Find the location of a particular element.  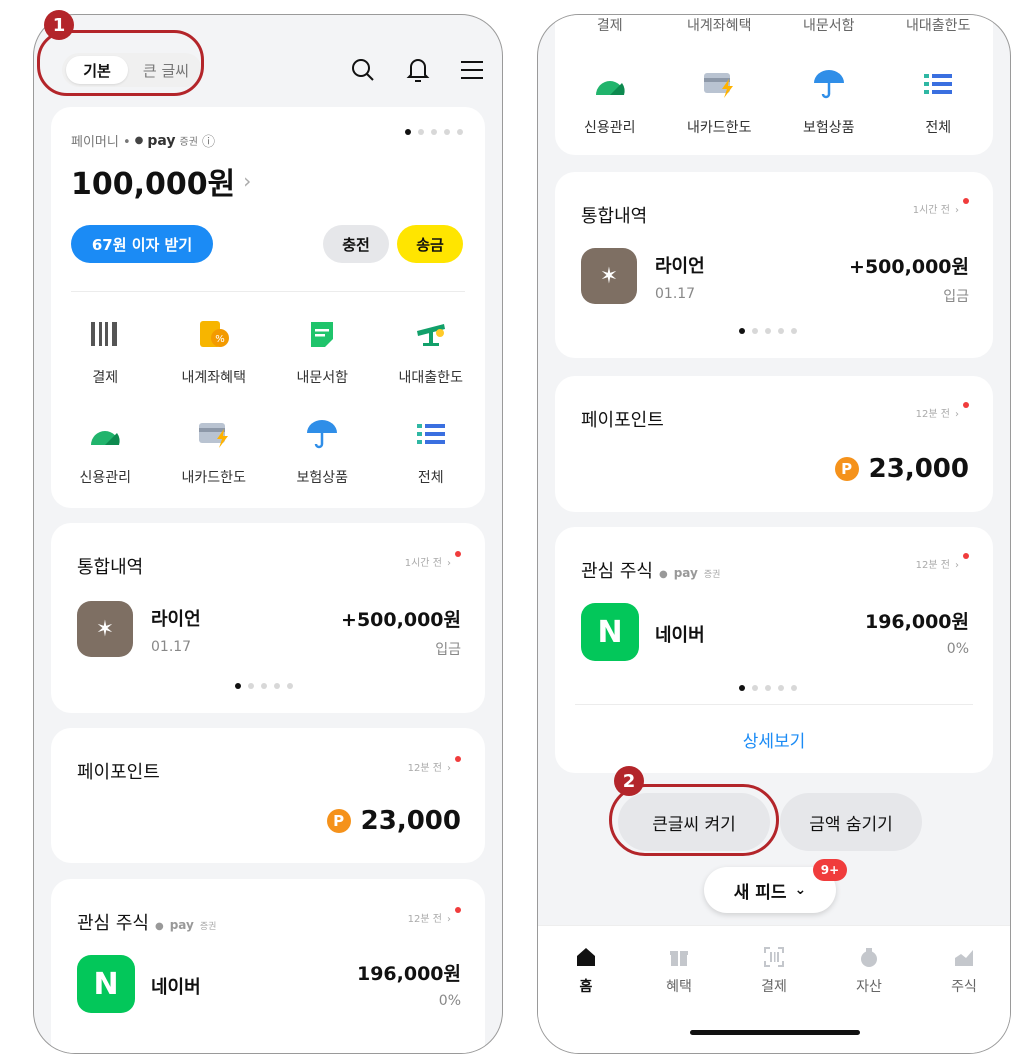

menu-label: 결제 is located at coordinates (610, 25).